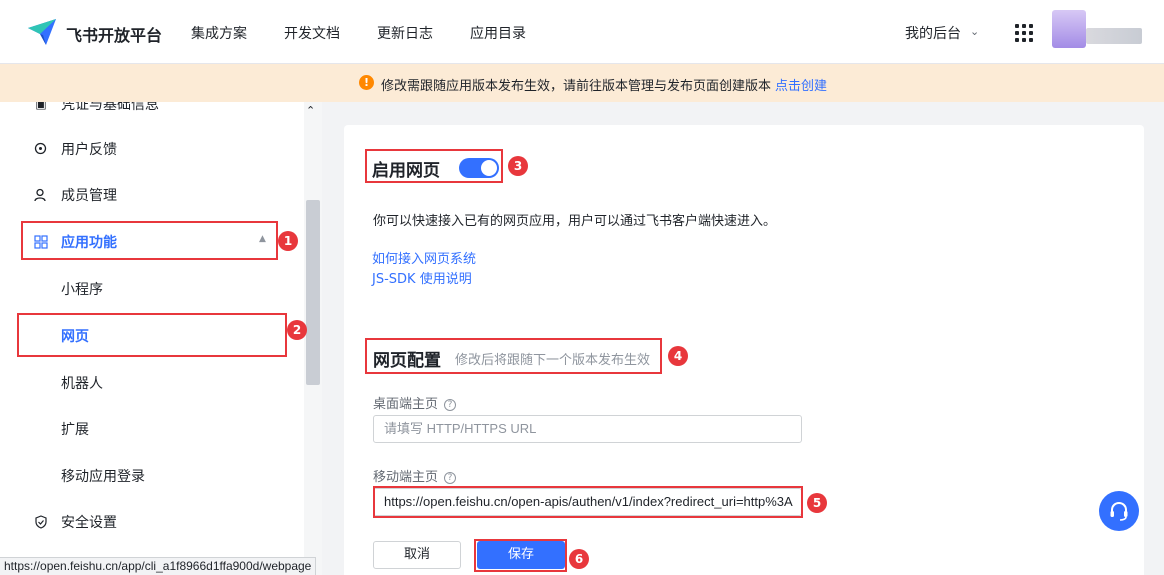  I want to click on annotation-badge-1: 1, so click(288, 241).